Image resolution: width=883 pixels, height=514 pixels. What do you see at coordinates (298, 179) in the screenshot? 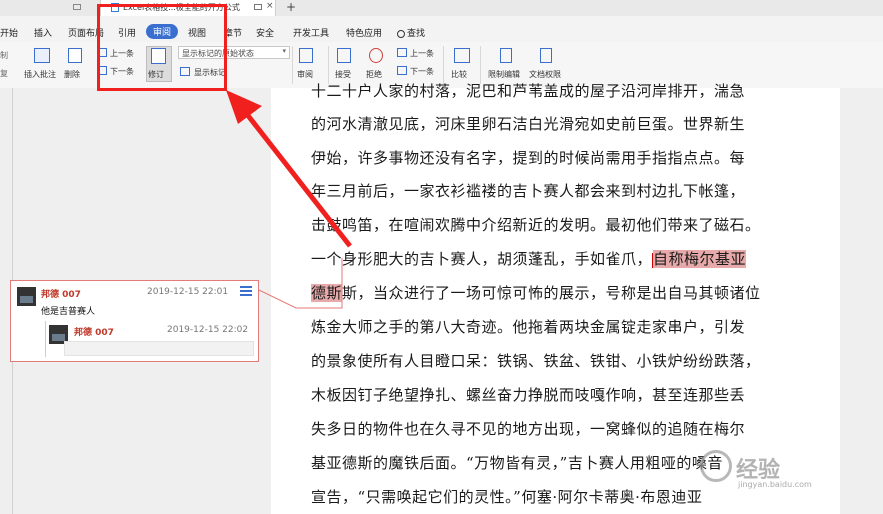
I see `annotation-arrow` at bounding box center [298, 179].